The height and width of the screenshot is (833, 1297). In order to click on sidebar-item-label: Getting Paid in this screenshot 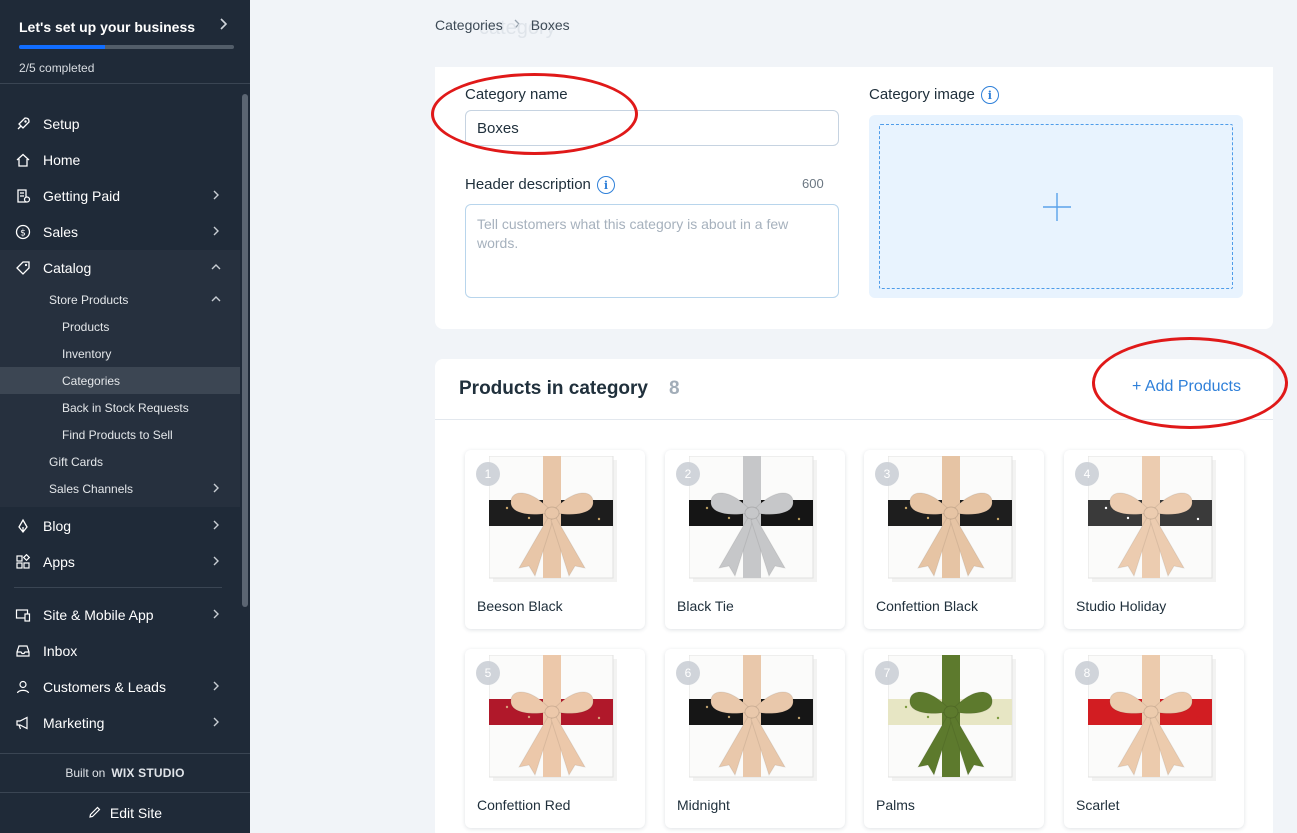, I will do `click(82, 196)`.